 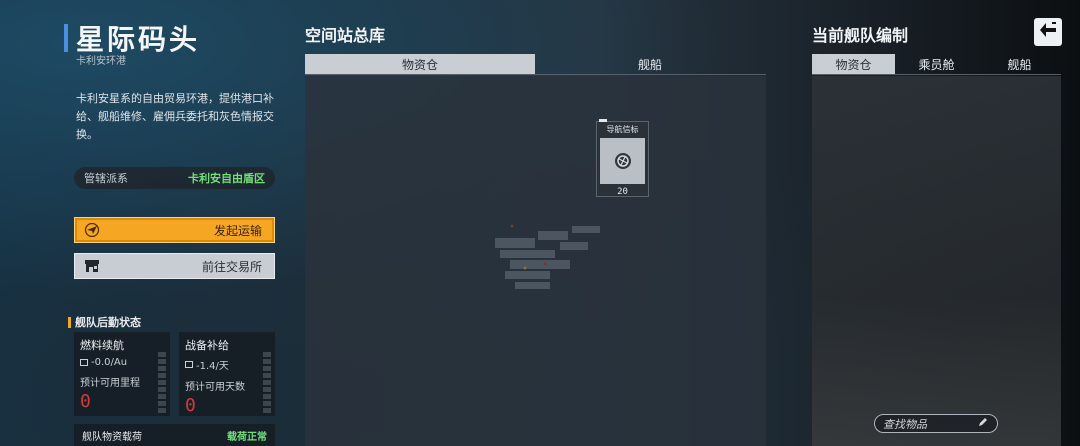 I want to click on shop-icon, so click(x=92, y=266).